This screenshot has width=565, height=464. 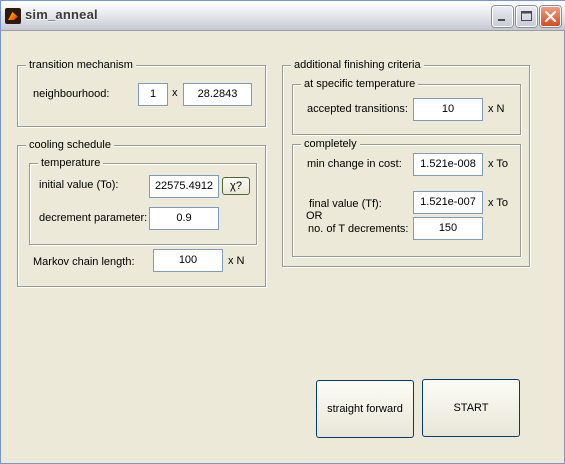 What do you see at coordinates (217, 94) in the screenshot?
I see `neighbourhood-value-field: 28.2843` at bounding box center [217, 94].